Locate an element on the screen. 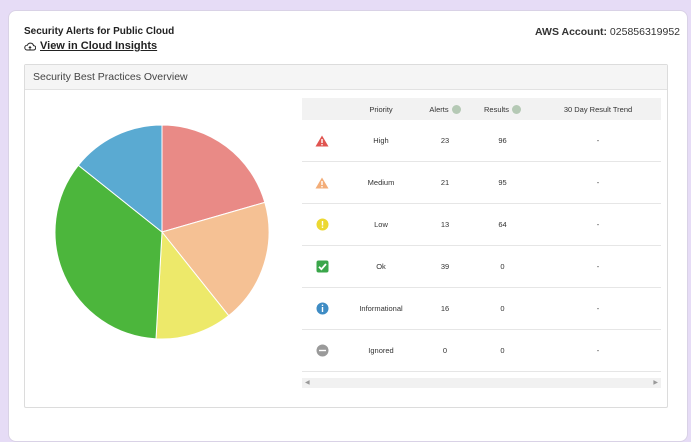 Image resolution: width=691 pixels, height=442 pixels. aws-account-id: 025856319952 is located at coordinates (644, 32).